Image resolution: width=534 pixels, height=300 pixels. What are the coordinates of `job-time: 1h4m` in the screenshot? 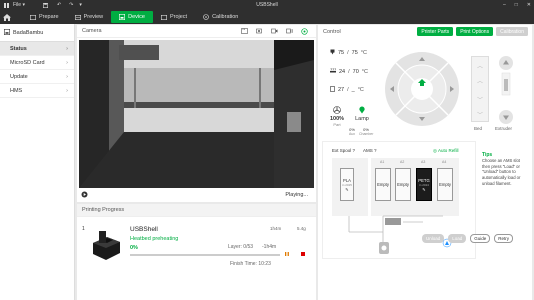 It's located at (276, 228).